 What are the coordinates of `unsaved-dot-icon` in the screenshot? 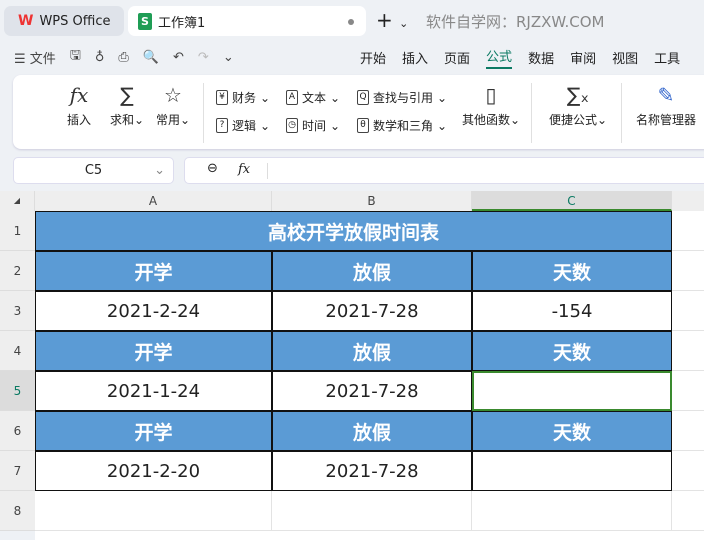 It's located at (351, 22).